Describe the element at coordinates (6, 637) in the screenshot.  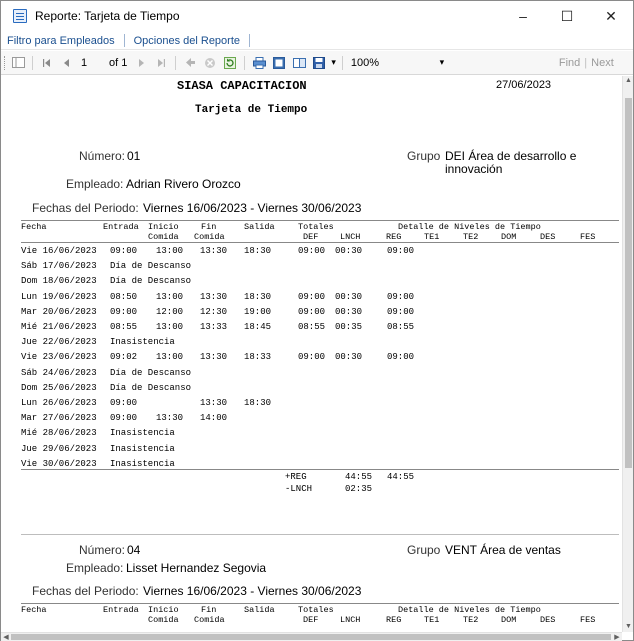
I see `scroll-left-icon: ◀` at that location.